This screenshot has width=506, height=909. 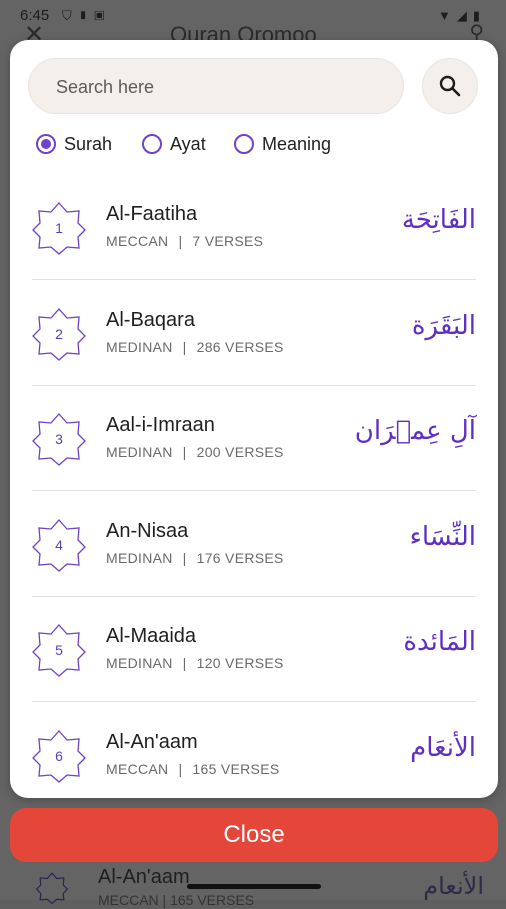 I want to click on radio-label: Meaning, so click(x=297, y=143).